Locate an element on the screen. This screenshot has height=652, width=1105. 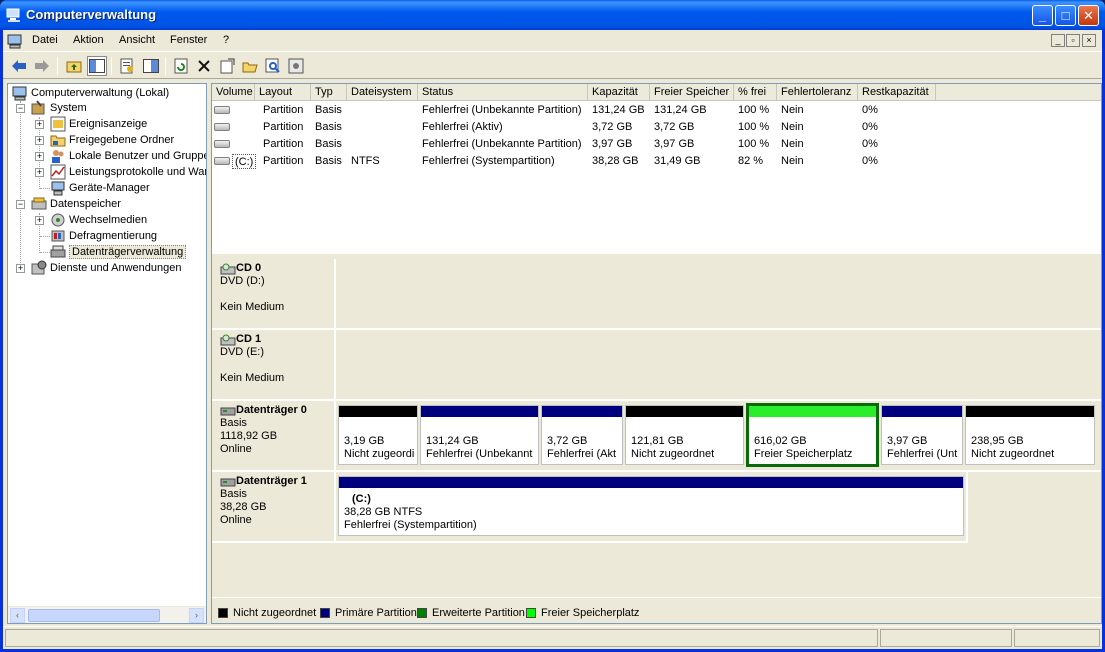
properties-icon is located at coordinates (126, 66).